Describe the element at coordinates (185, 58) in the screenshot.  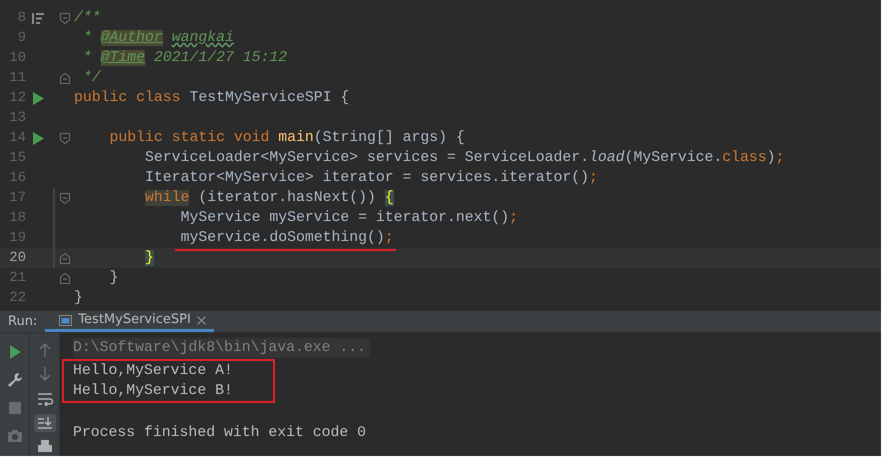
I see `code-line: * @Time 2021/1/27 15:12` at that location.